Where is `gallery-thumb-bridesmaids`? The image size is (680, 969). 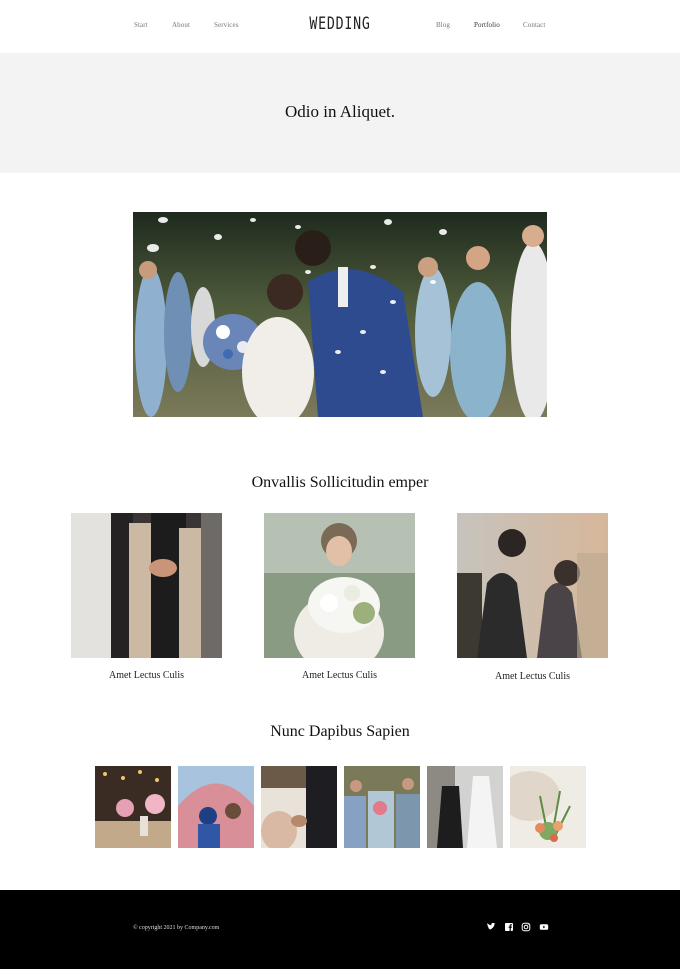
gallery-thumb-bridesmaids is located at coordinates (382, 807).